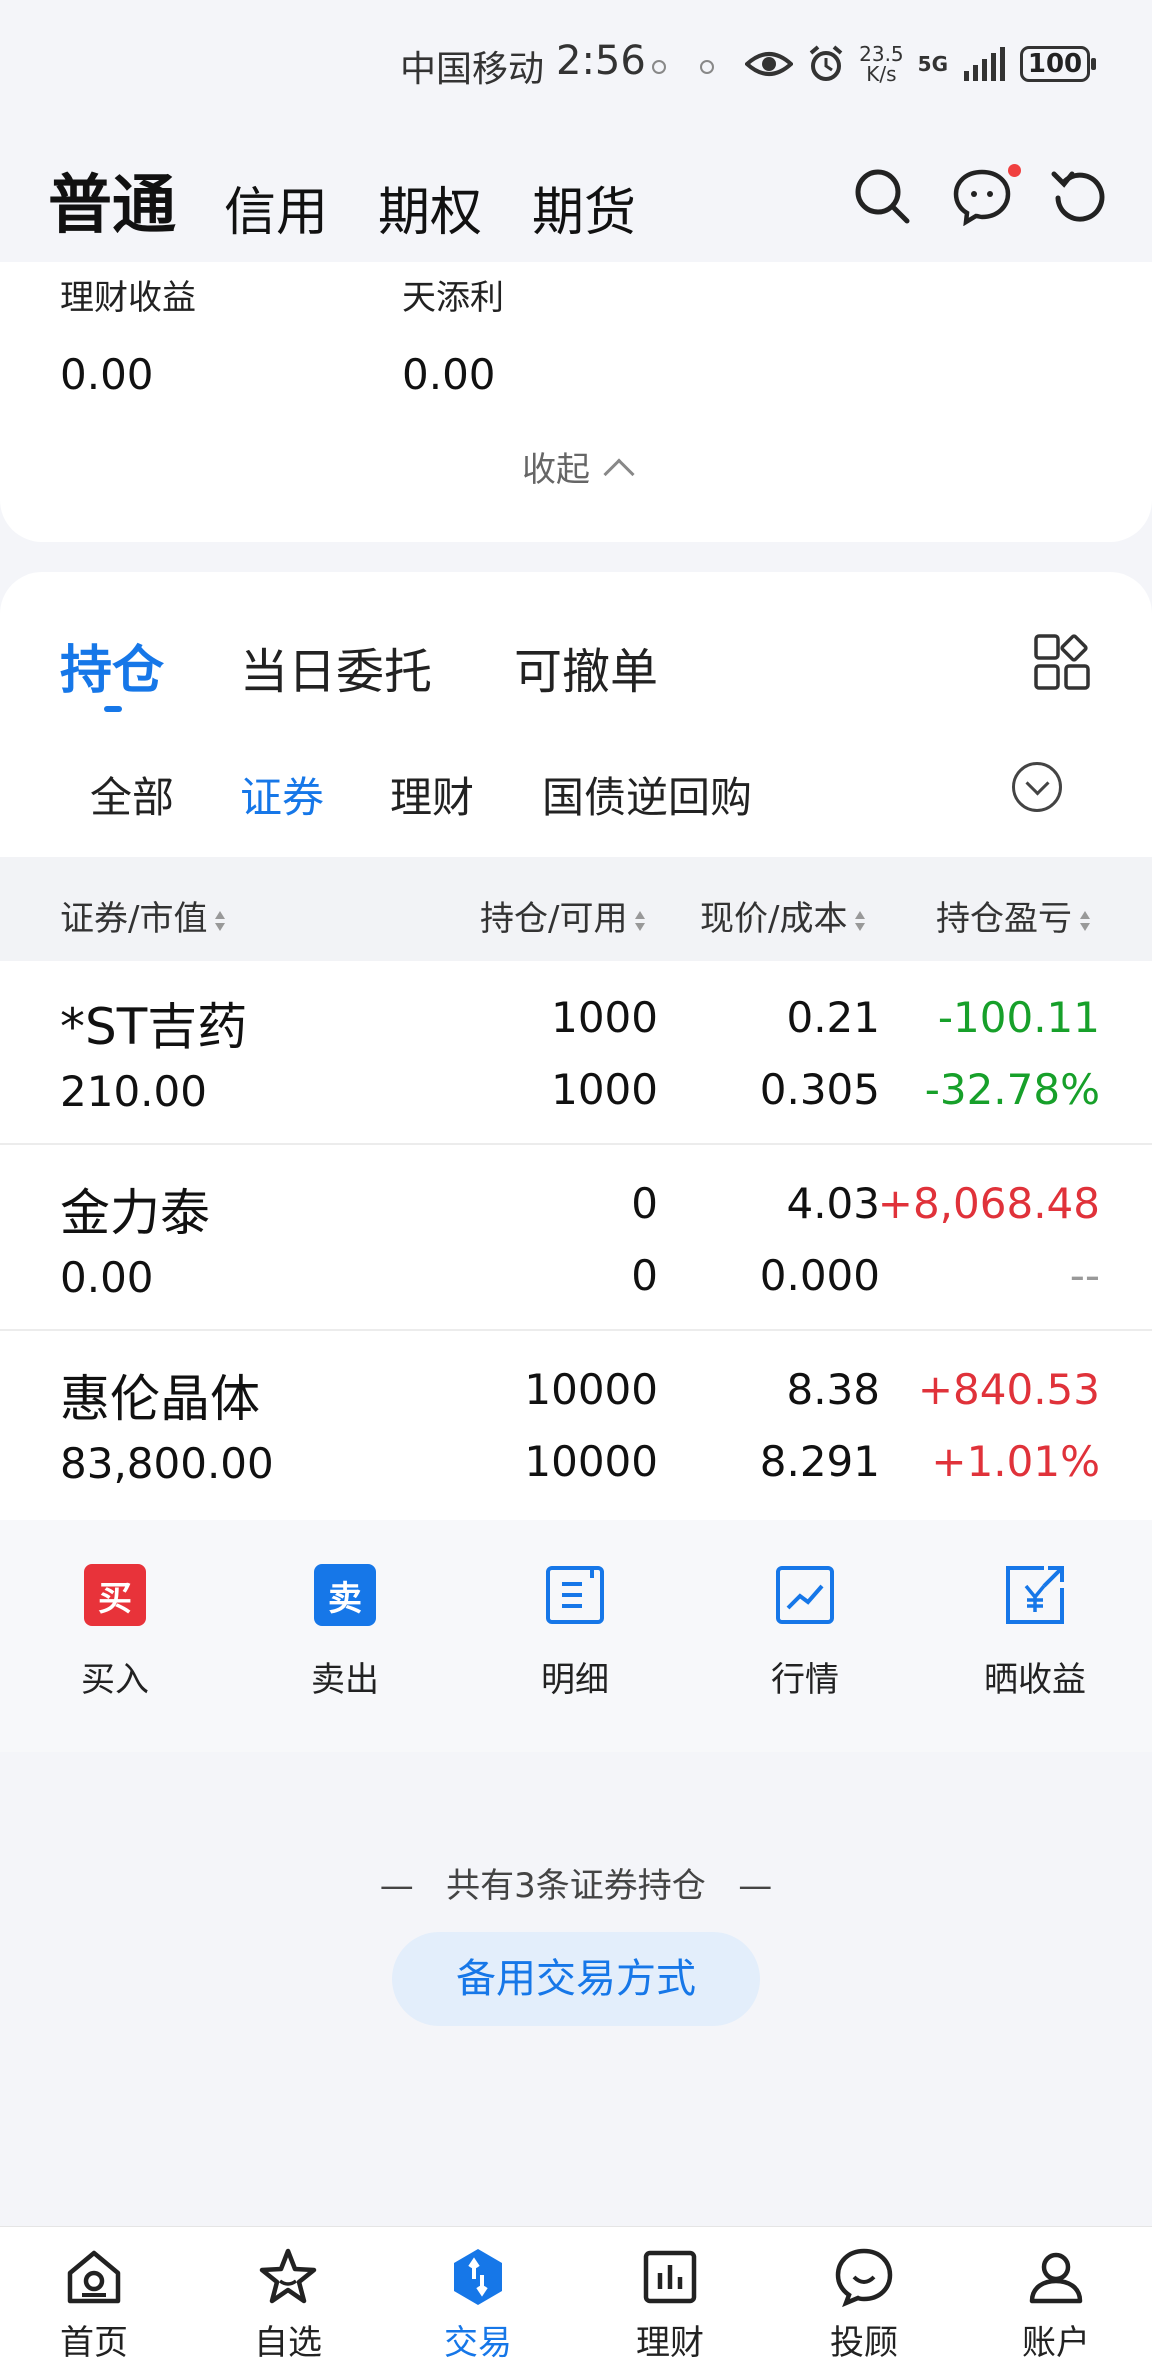  Describe the element at coordinates (112, 665) in the screenshot. I see `tab-positions: 持仓` at that location.